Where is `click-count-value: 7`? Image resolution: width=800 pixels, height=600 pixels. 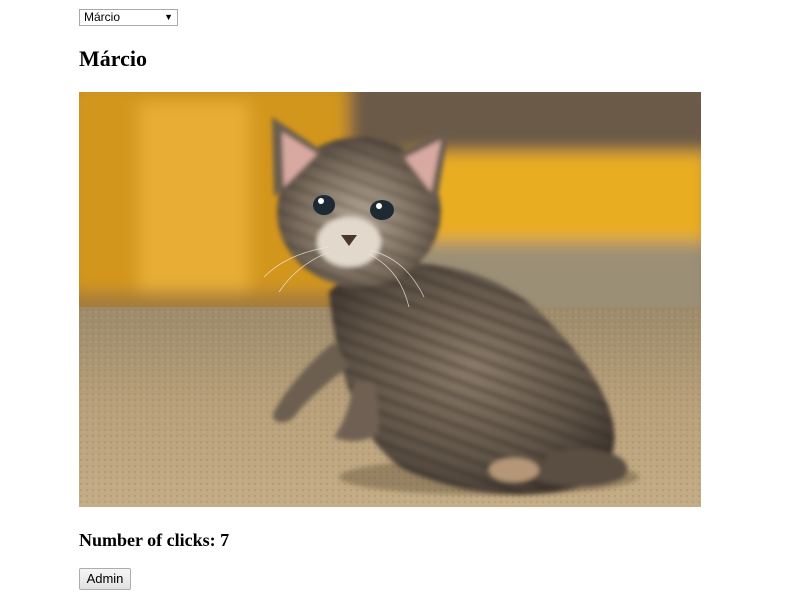
click-count-value: 7 is located at coordinates (225, 540).